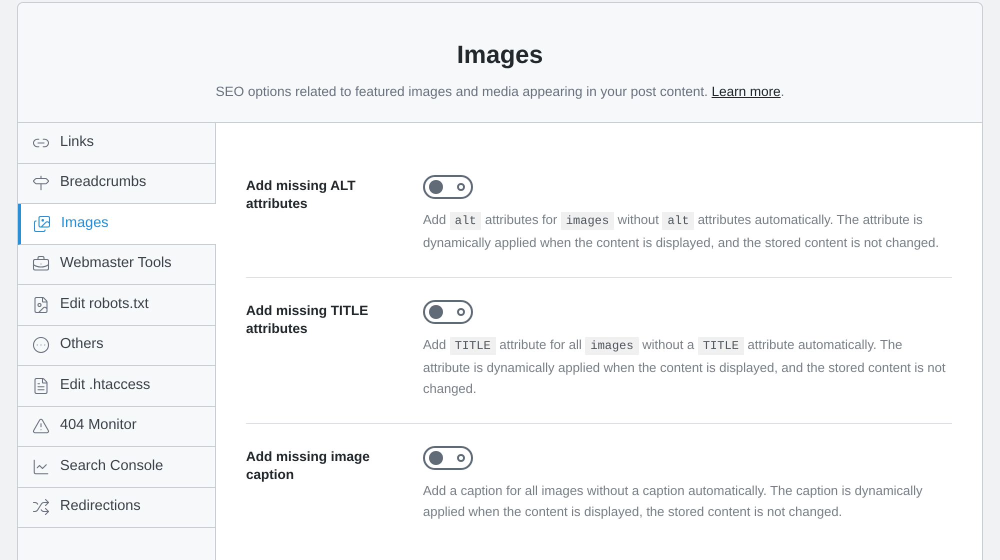 This screenshot has height=560, width=1000. What do you see at coordinates (308, 466) in the screenshot?
I see `setting-label: Add missing image caption` at bounding box center [308, 466].